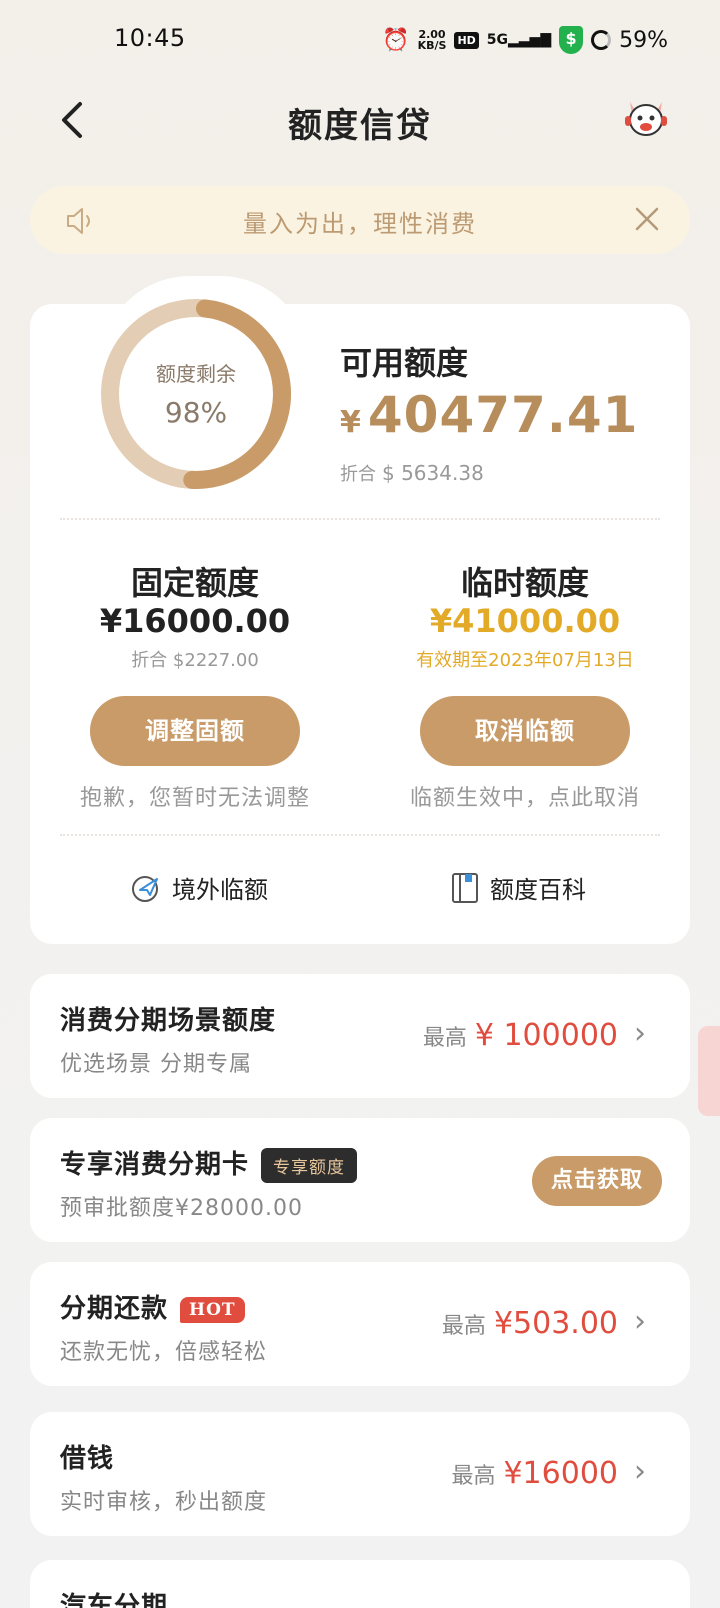  Describe the element at coordinates (168, 1021) in the screenshot. I see `row-title: 消费分期场景额度` at that location.